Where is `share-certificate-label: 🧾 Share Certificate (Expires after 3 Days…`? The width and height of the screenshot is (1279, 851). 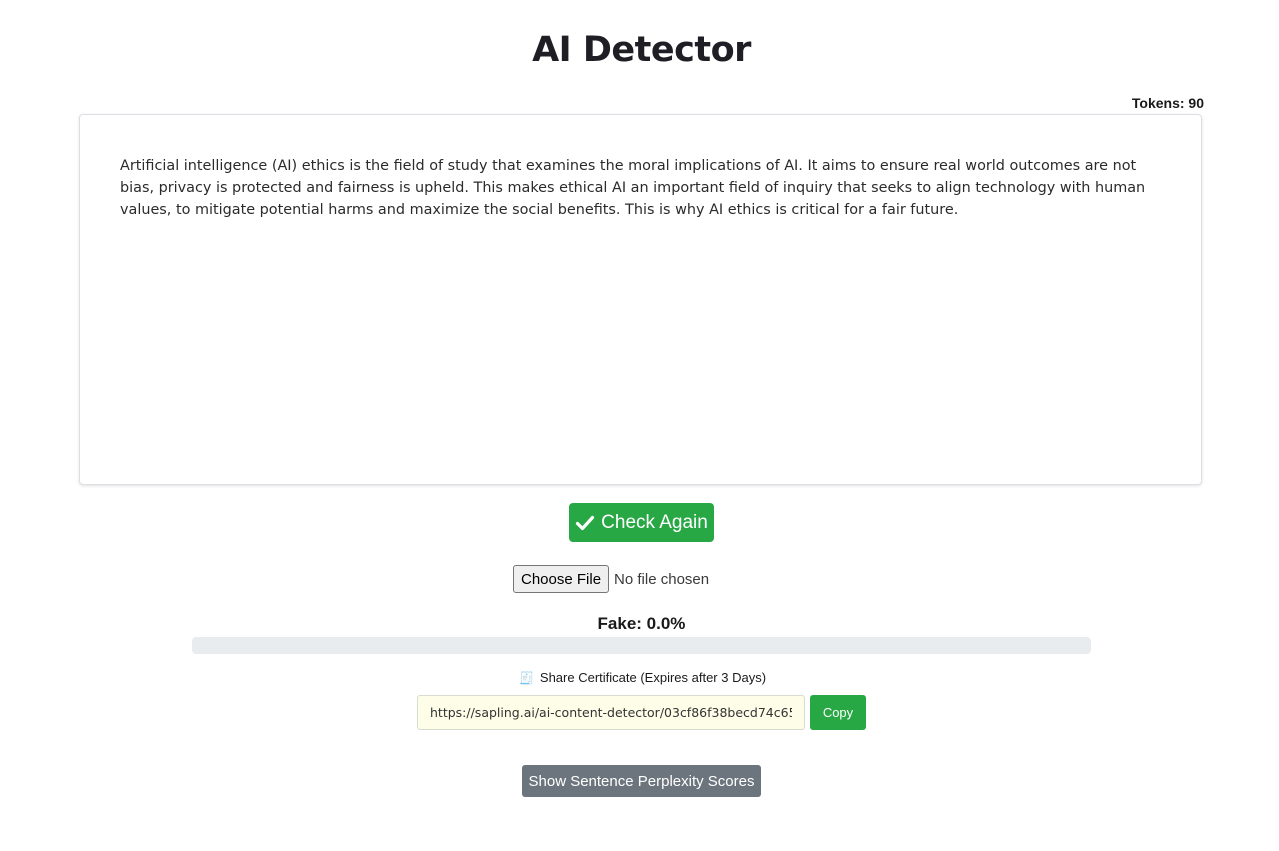 share-certificate-label: 🧾 Share Certificate (Expires after 3 Days… is located at coordinates (639, 677).